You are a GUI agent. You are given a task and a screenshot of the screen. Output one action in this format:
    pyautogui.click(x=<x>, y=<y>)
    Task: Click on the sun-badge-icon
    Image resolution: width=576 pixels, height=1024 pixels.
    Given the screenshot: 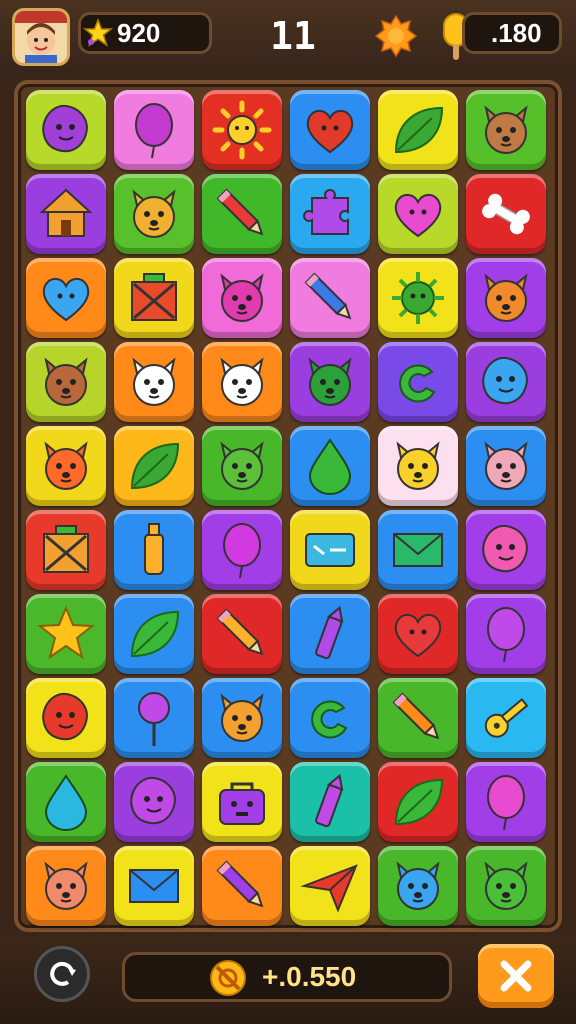 What is the action you would take?
    pyautogui.click(x=396, y=36)
    